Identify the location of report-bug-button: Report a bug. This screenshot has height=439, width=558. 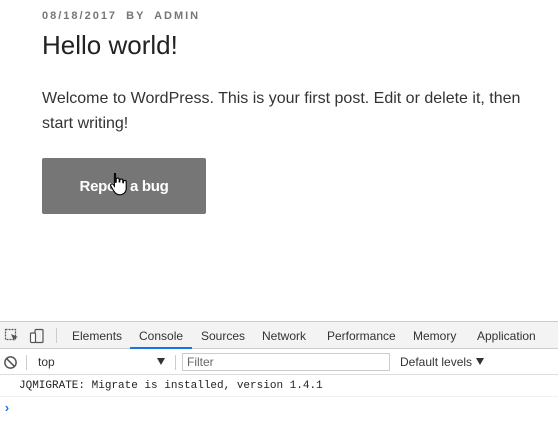
(124, 186).